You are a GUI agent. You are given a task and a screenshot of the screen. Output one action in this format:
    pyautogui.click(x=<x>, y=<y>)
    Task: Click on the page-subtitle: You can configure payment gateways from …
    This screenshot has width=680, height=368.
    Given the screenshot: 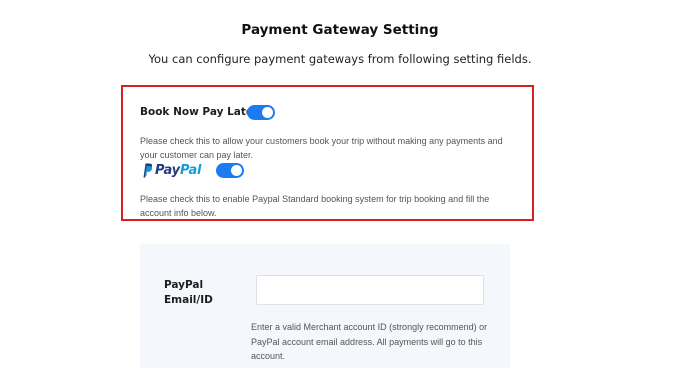 What is the action you would take?
    pyautogui.click(x=340, y=59)
    